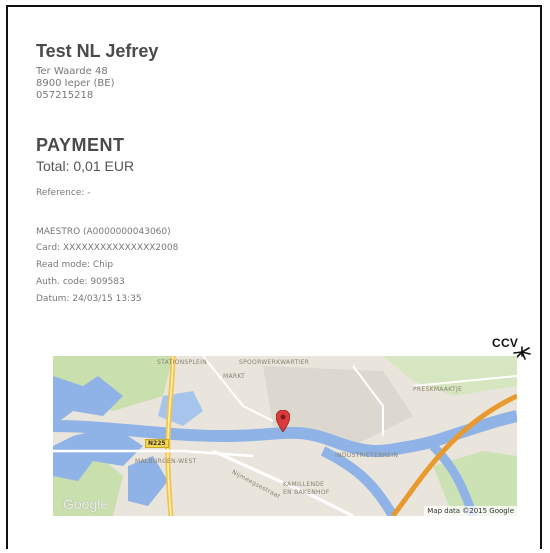  What do you see at coordinates (75, 265) in the screenshot?
I see `read-mode: Read mode: Chip` at bounding box center [75, 265].